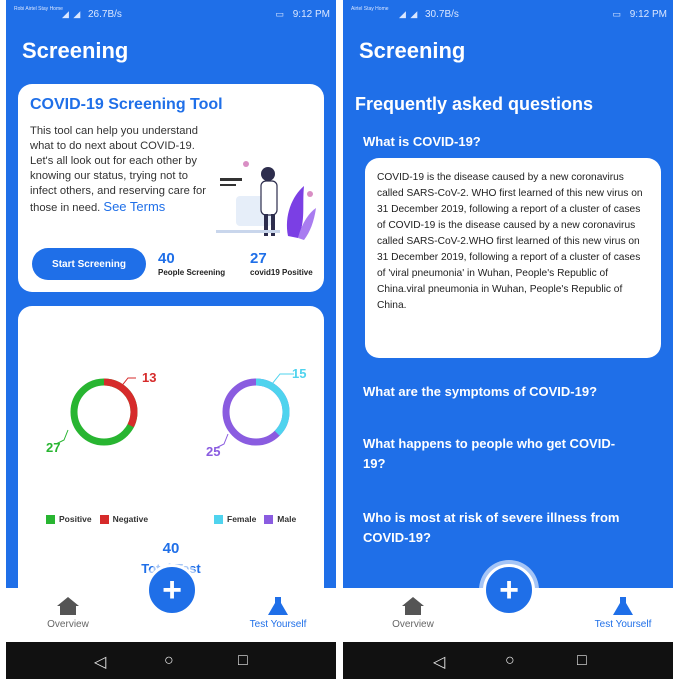 The width and height of the screenshot is (673, 679). Describe the element at coordinates (105, 14) in the screenshot. I see `network-speed: 26.7B/s` at that location.